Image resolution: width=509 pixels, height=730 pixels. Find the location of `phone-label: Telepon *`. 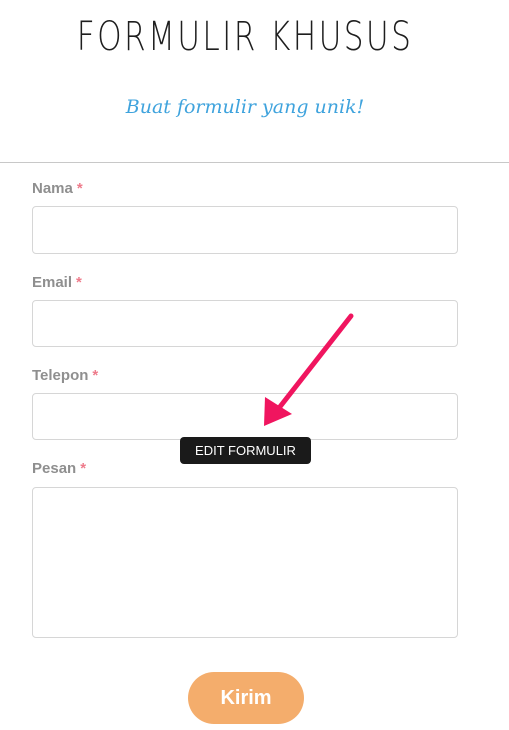

phone-label: Telepon * is located at coordinates (65, 375).